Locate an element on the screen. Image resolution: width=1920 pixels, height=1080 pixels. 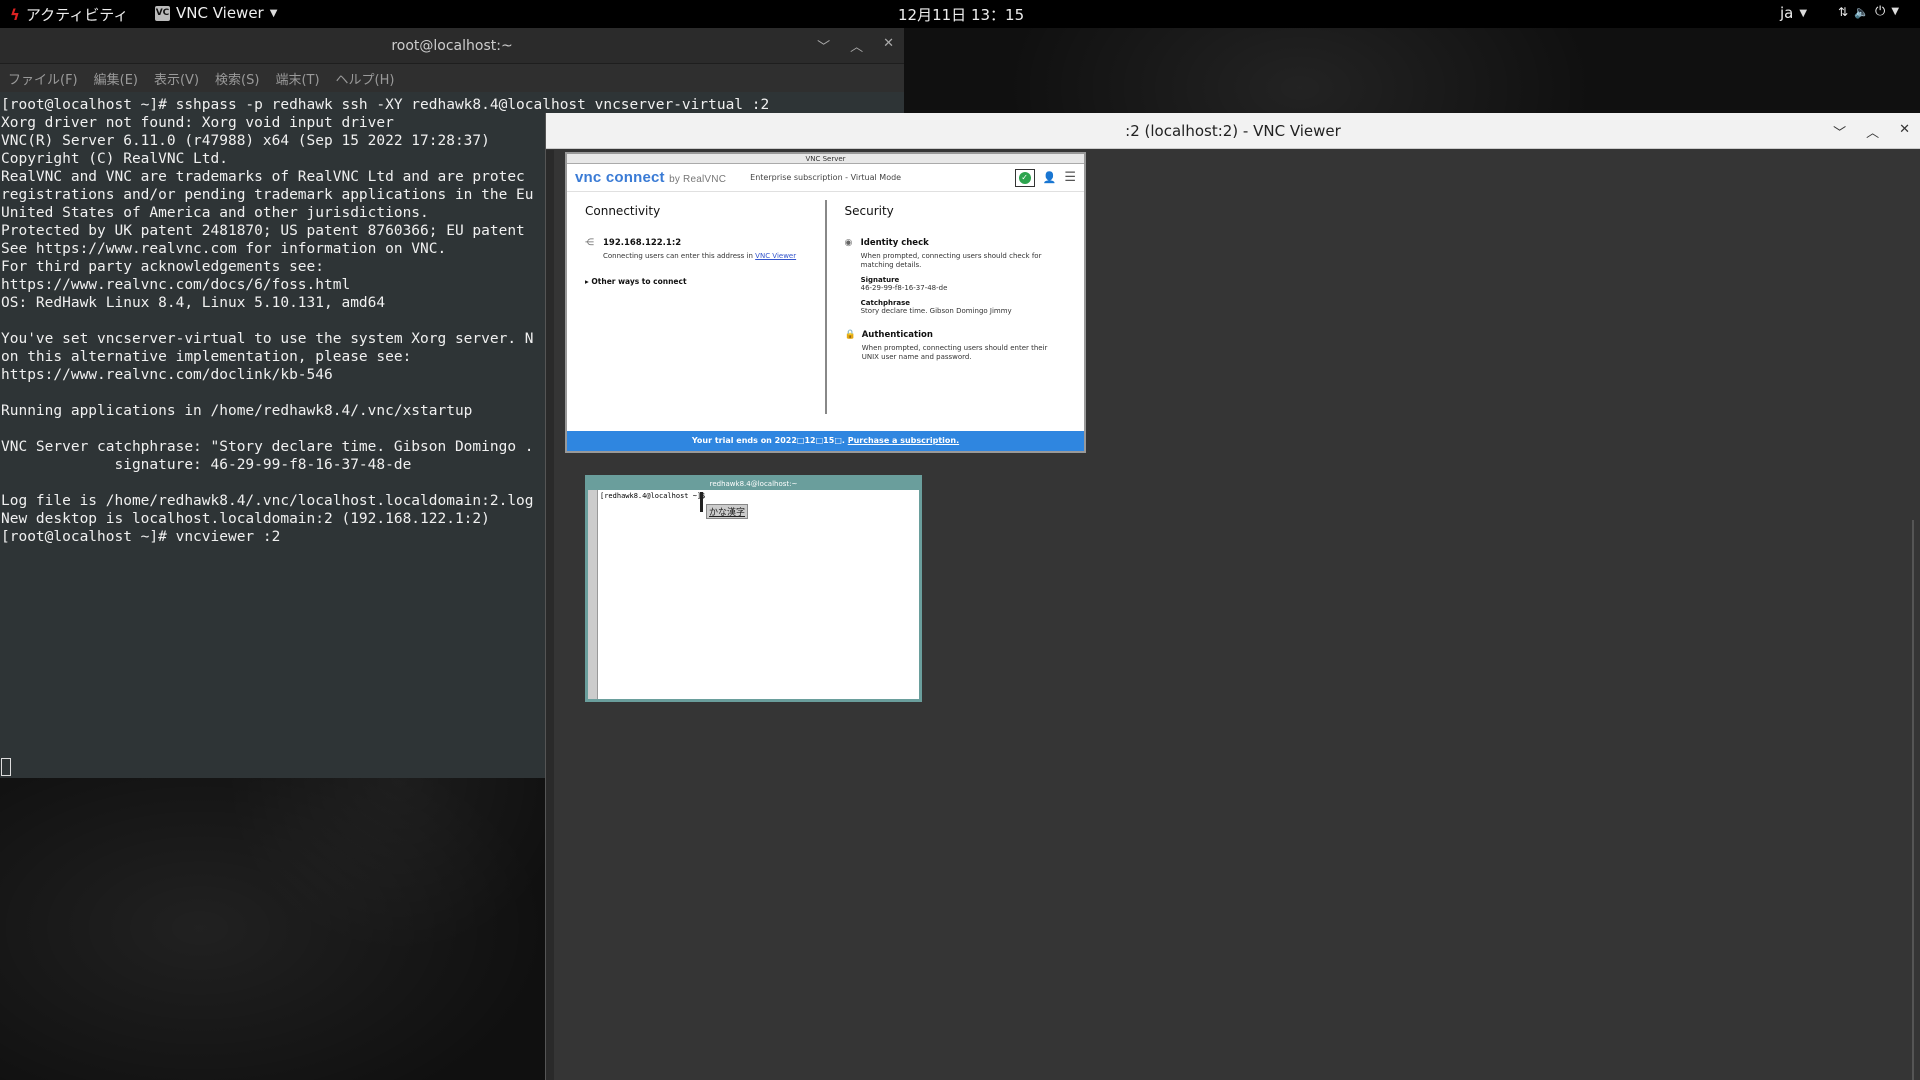
vnc-viewer-titlebar: :2 (localhost:2) - VNC Viewer ﹀ ︿ ✕ is located at coordinates (1233, 131).